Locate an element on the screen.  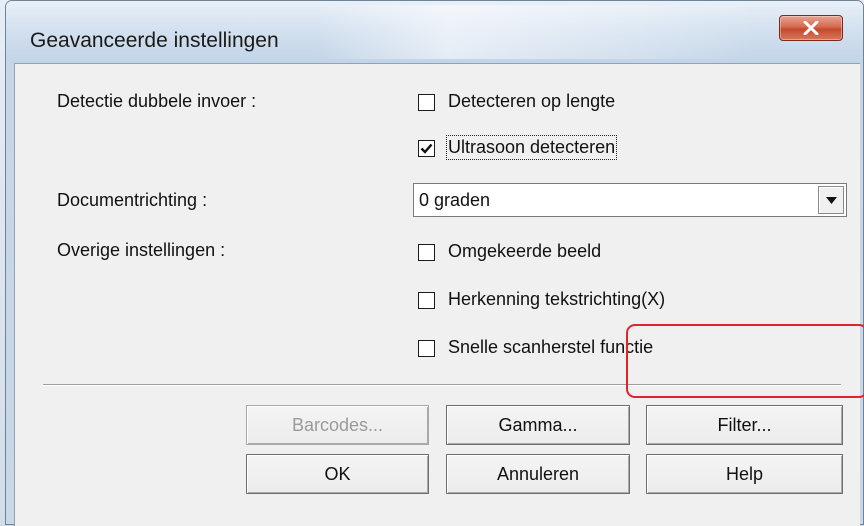
checkbox-detect-length is located at coordinates (426, 102).